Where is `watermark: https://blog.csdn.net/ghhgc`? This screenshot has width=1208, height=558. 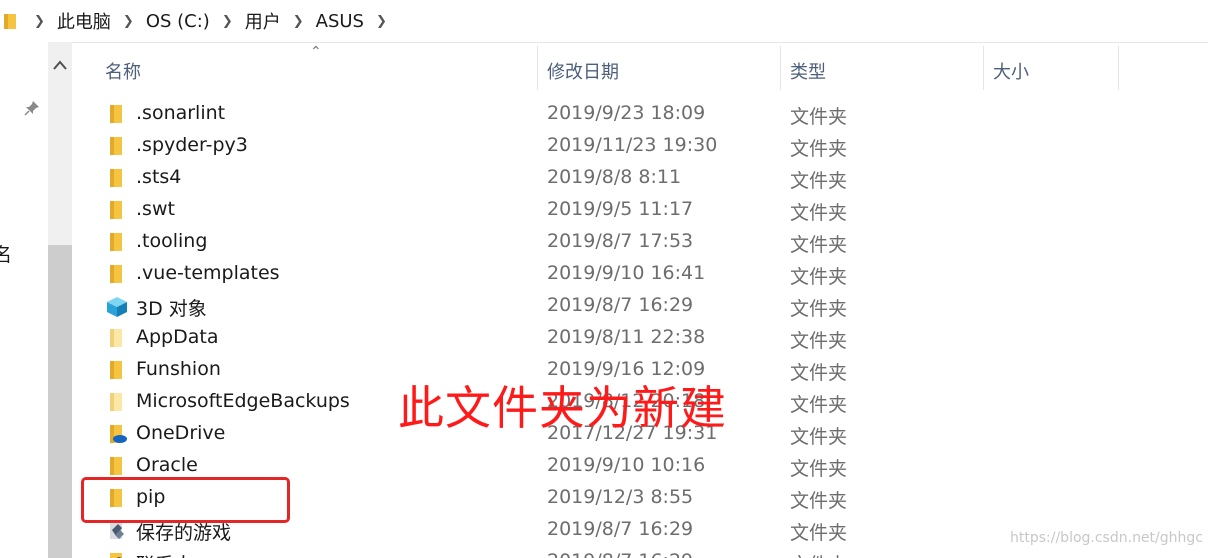
watermark: https://blog.csdn.net/ghhgc is located at coordinates (1106, 538).